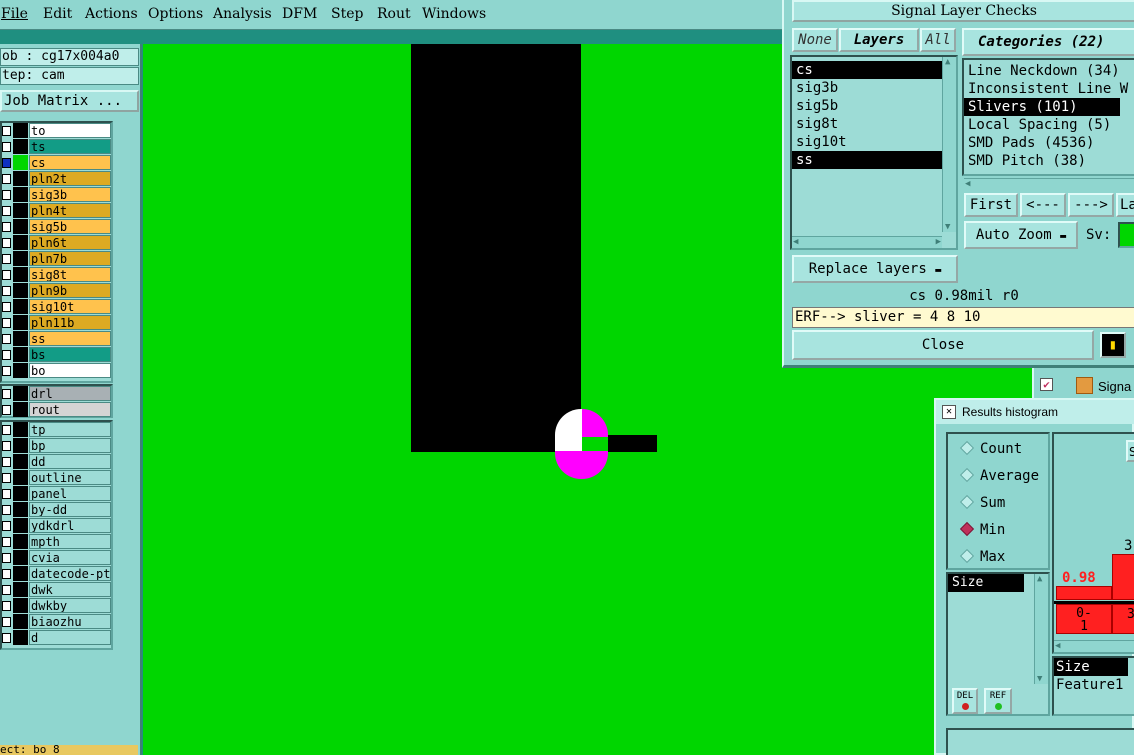  Describe the element at coordinates (56, 462) in the screenshot. I see `layer-row: dd` at that location.